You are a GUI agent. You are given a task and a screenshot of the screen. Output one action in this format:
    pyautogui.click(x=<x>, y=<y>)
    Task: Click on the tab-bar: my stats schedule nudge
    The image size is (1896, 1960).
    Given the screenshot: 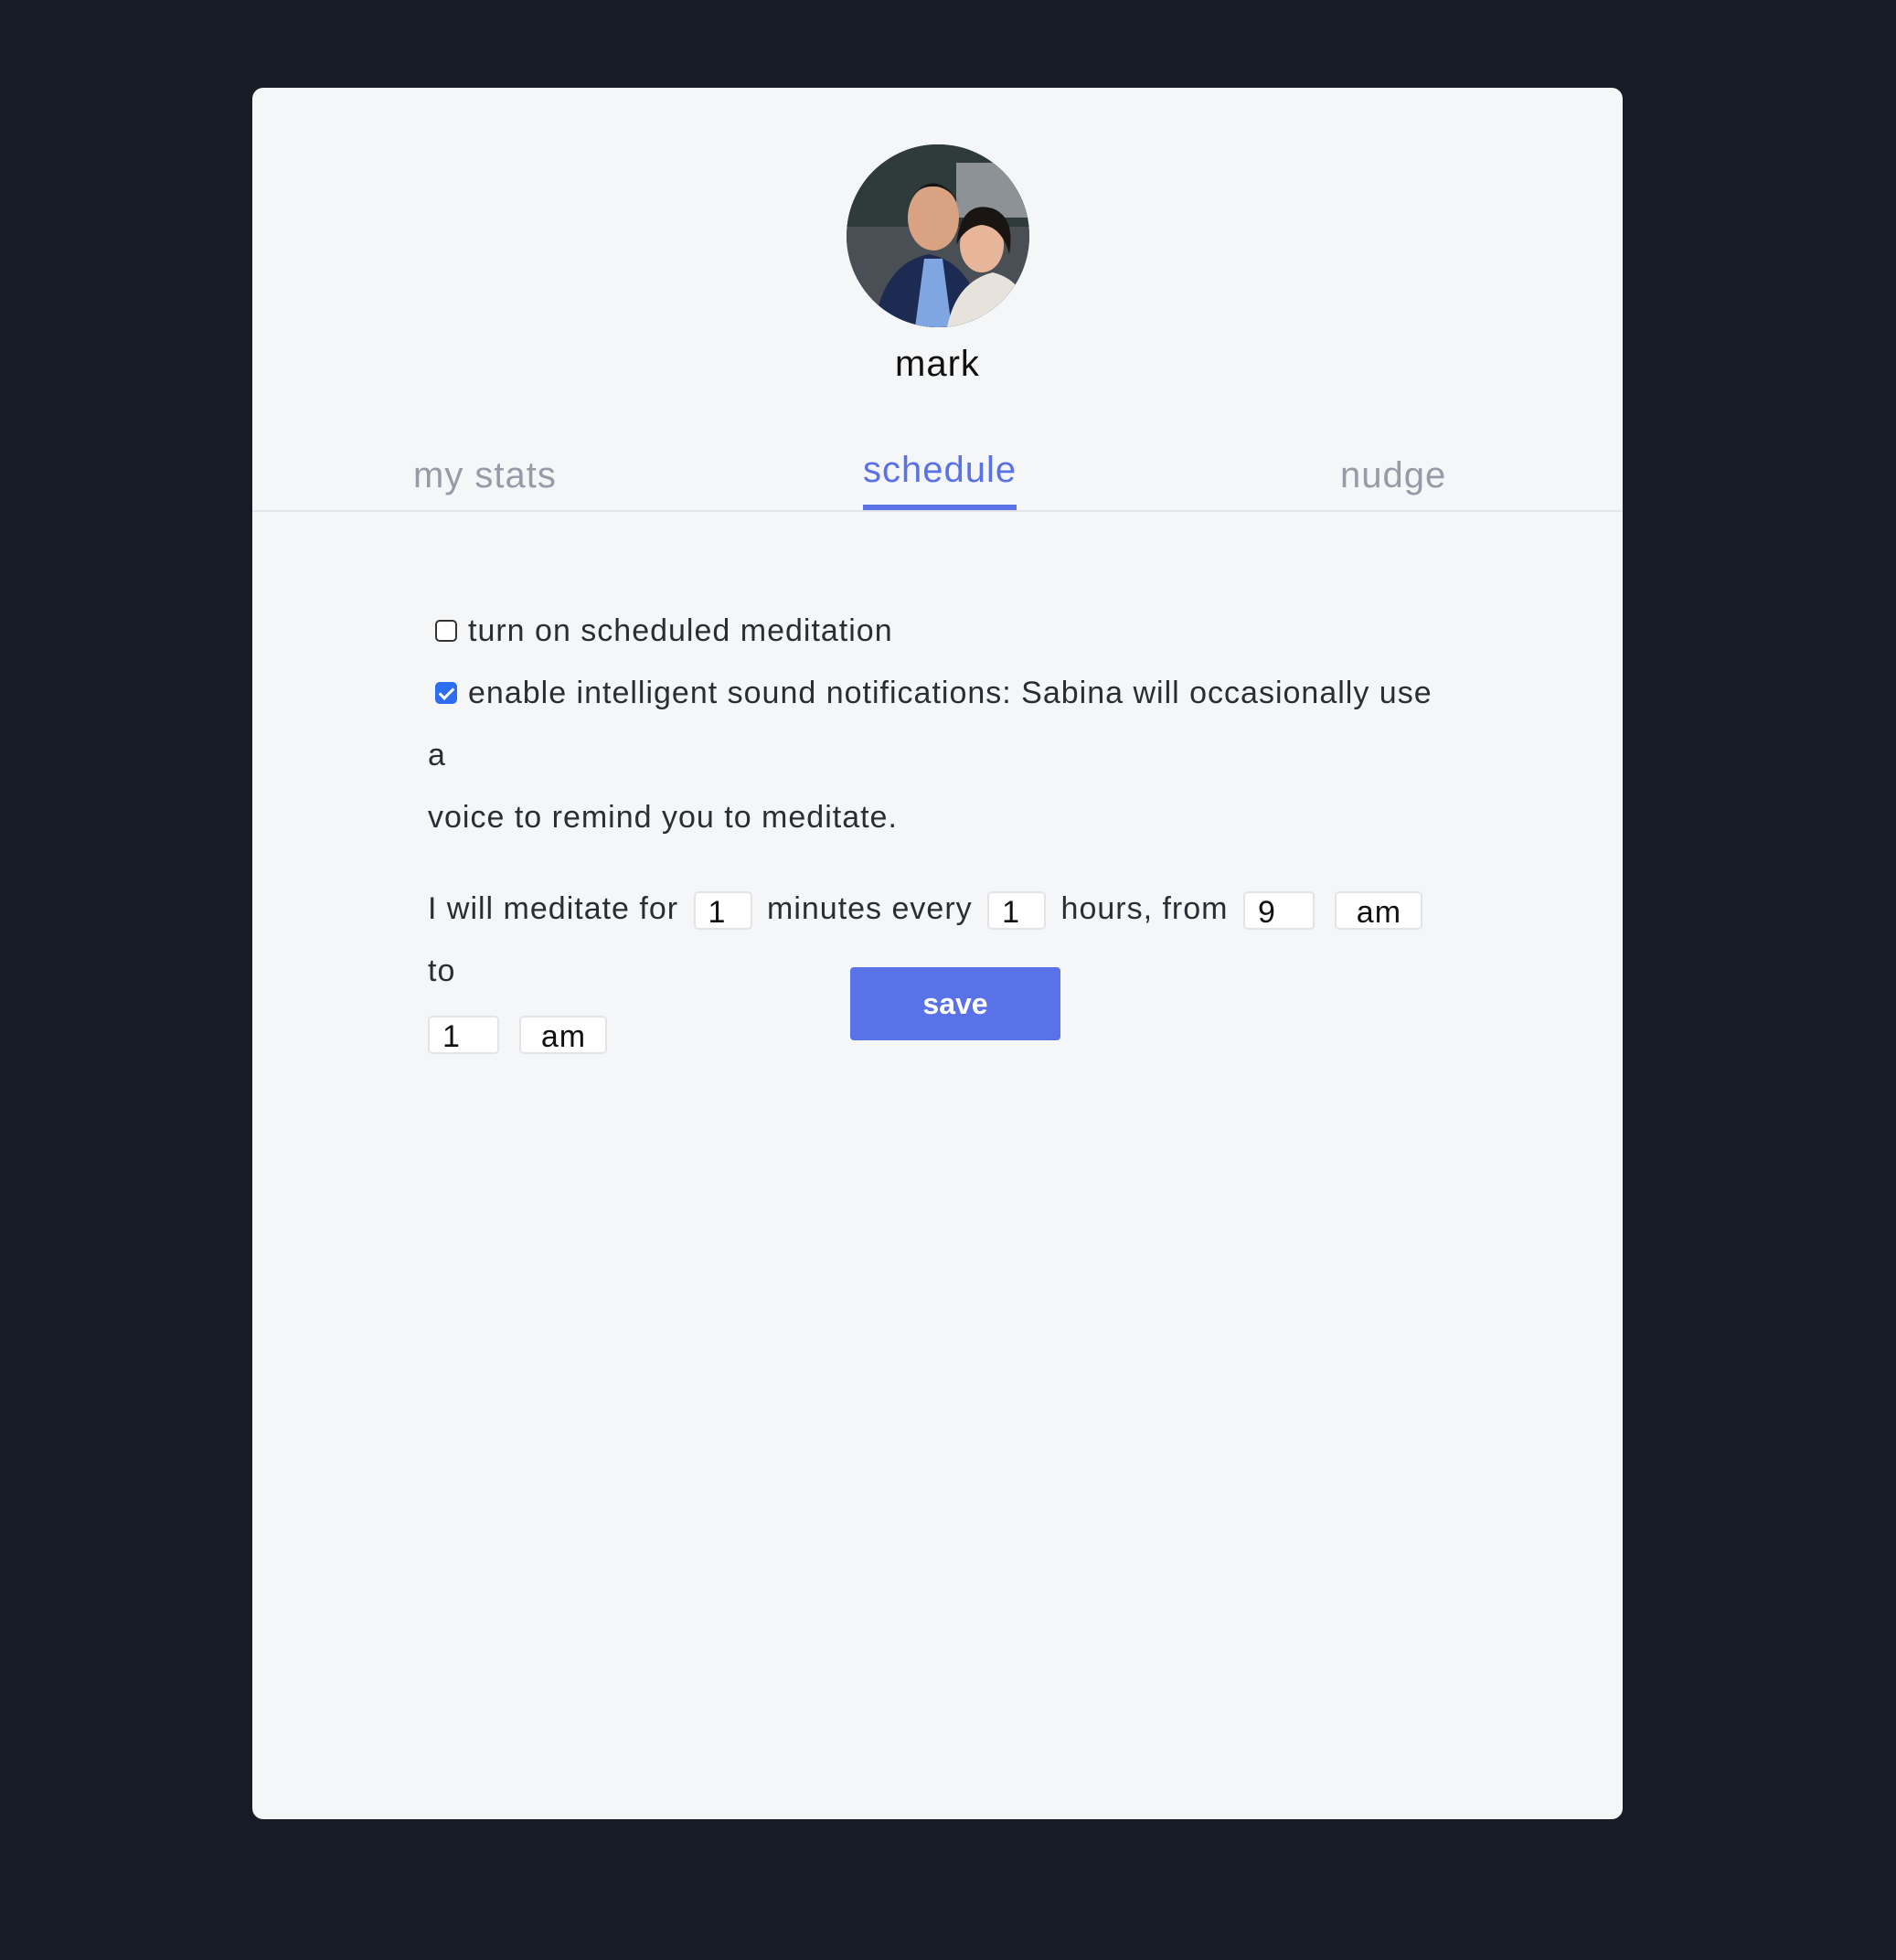 What is the action you would take?
    pyautogui.click(x=937, y=478)
    